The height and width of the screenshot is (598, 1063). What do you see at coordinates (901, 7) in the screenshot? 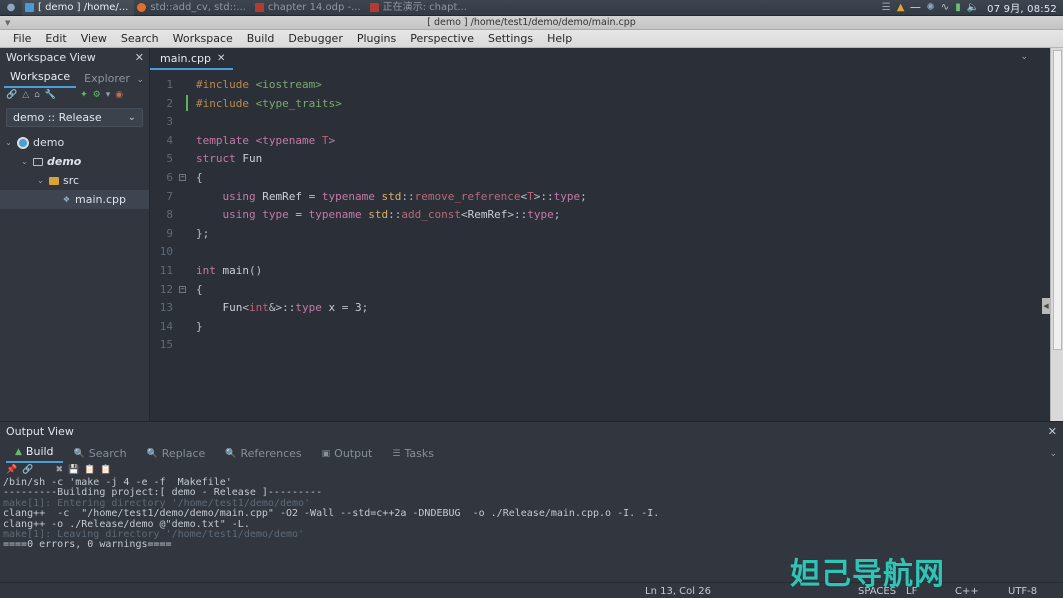
I see `warning-icon: ▲` at bounding box center [901, 7].